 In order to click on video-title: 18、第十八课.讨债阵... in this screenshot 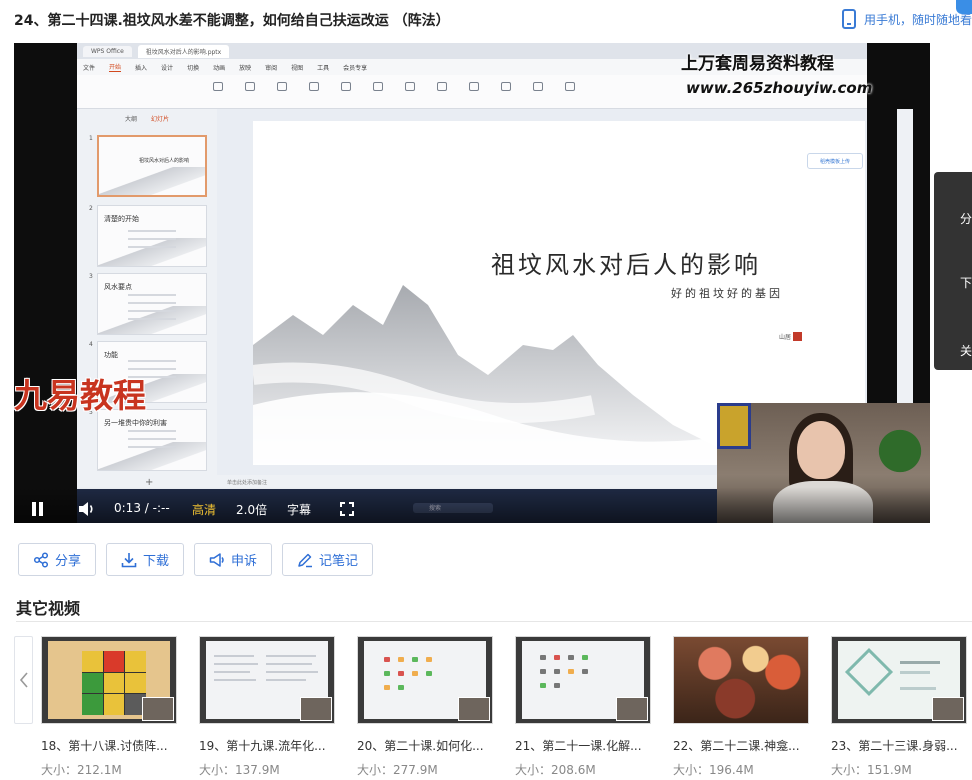, I will do `click(104, 746)`.